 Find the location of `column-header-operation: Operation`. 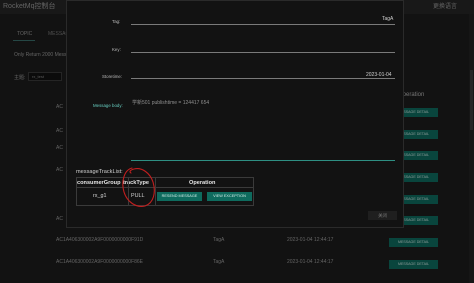

column-header-operation: Operation is located at coordinates (202, 183).